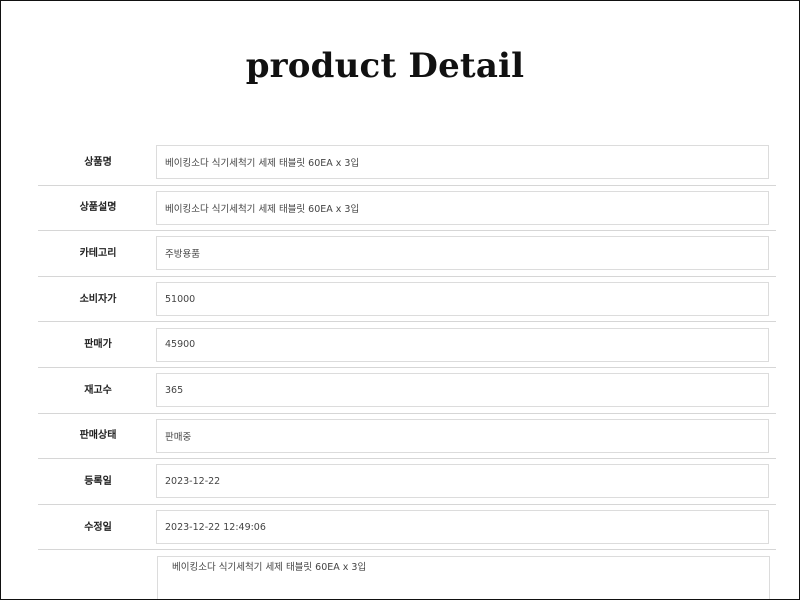  What do you see at coordinates (98, 481) in the screenshot?
I see `registered-date-label: 등록일` at bounding box center [98, 481].